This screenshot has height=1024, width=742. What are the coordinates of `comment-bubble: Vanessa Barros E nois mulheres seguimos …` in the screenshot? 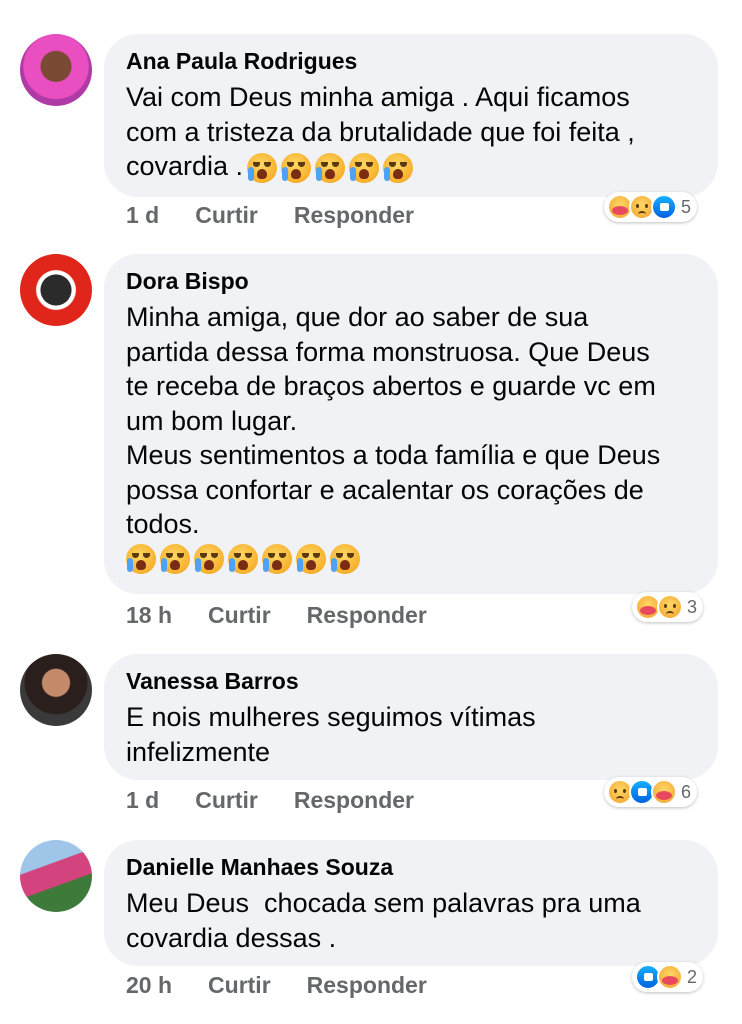 It's located at (411, 717).